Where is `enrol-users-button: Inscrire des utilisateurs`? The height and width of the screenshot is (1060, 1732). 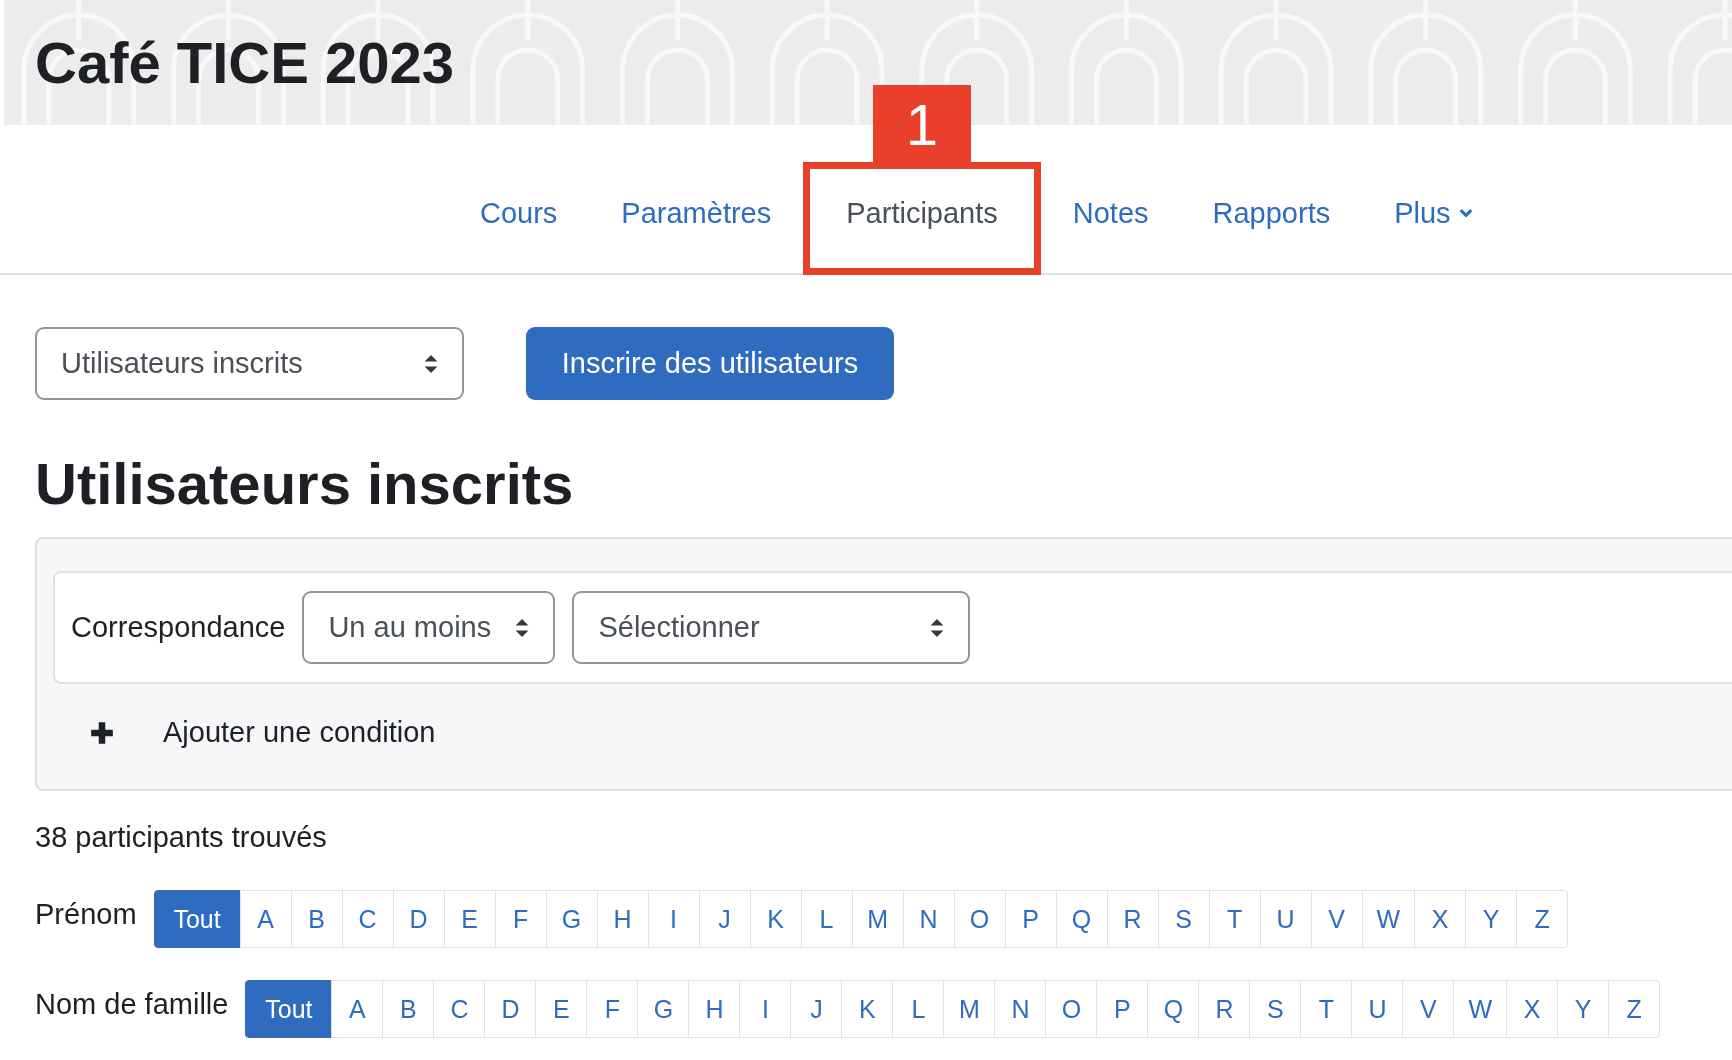 enrol-users-button: Inscrire des utilisateurs is located at coordinates (710, 363).